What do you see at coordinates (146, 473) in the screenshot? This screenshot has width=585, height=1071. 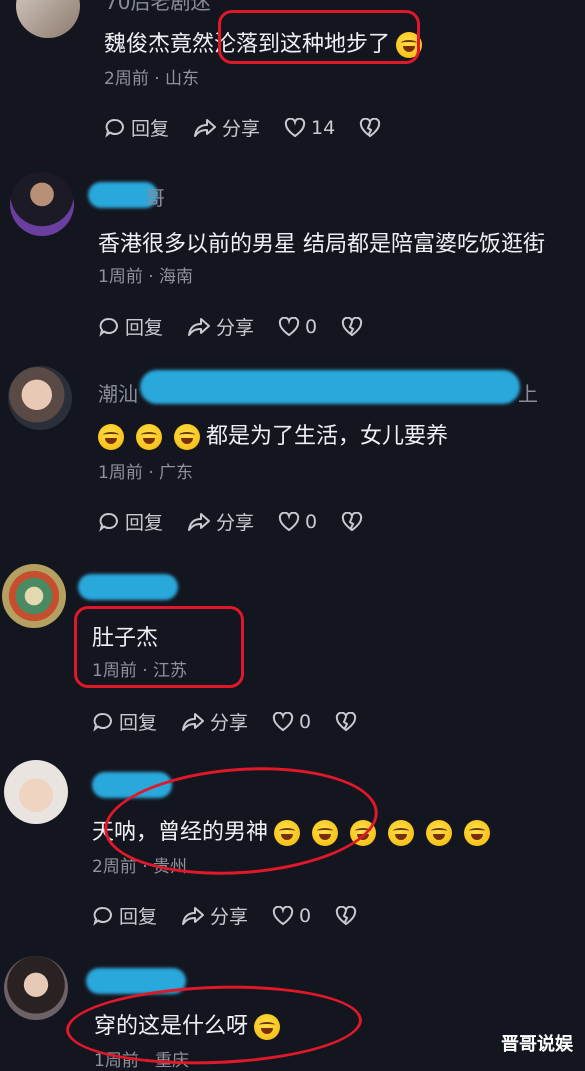 I see `comment-meta: 1周前 · 广东` at bounding box center [146, 473].